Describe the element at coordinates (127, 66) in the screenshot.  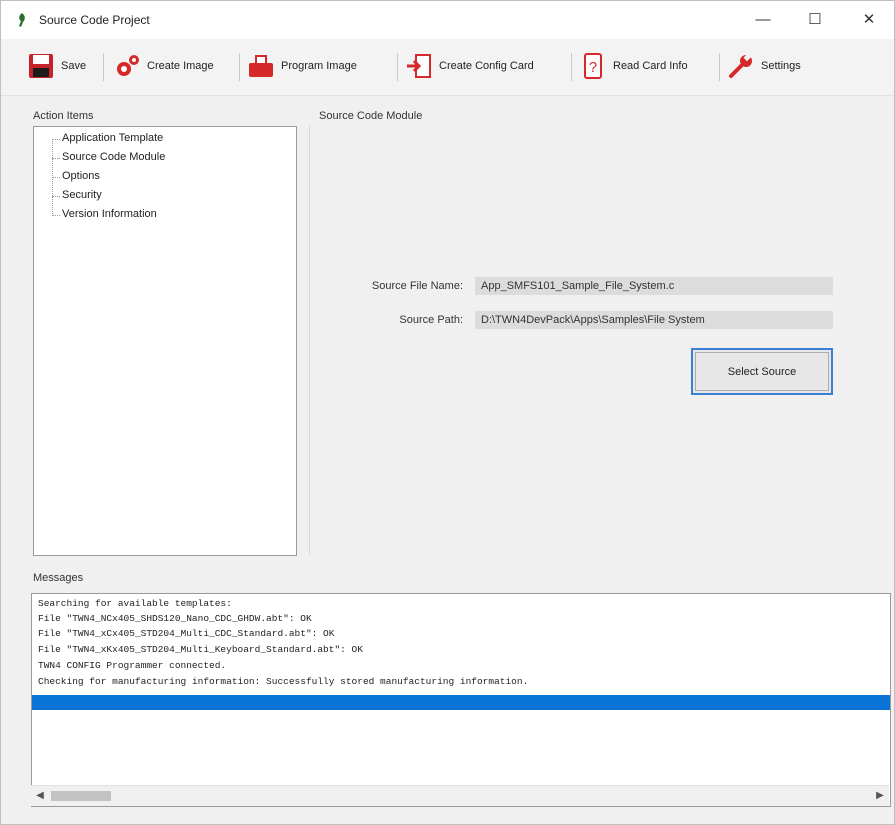
I see `gears-icon` at that location.